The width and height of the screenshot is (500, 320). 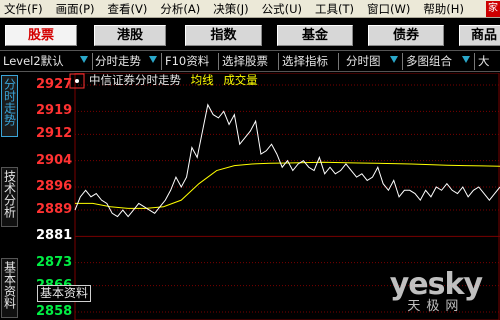 I want to click on intraday-dropdown-arrow-icon, so click(x=153, y=59).